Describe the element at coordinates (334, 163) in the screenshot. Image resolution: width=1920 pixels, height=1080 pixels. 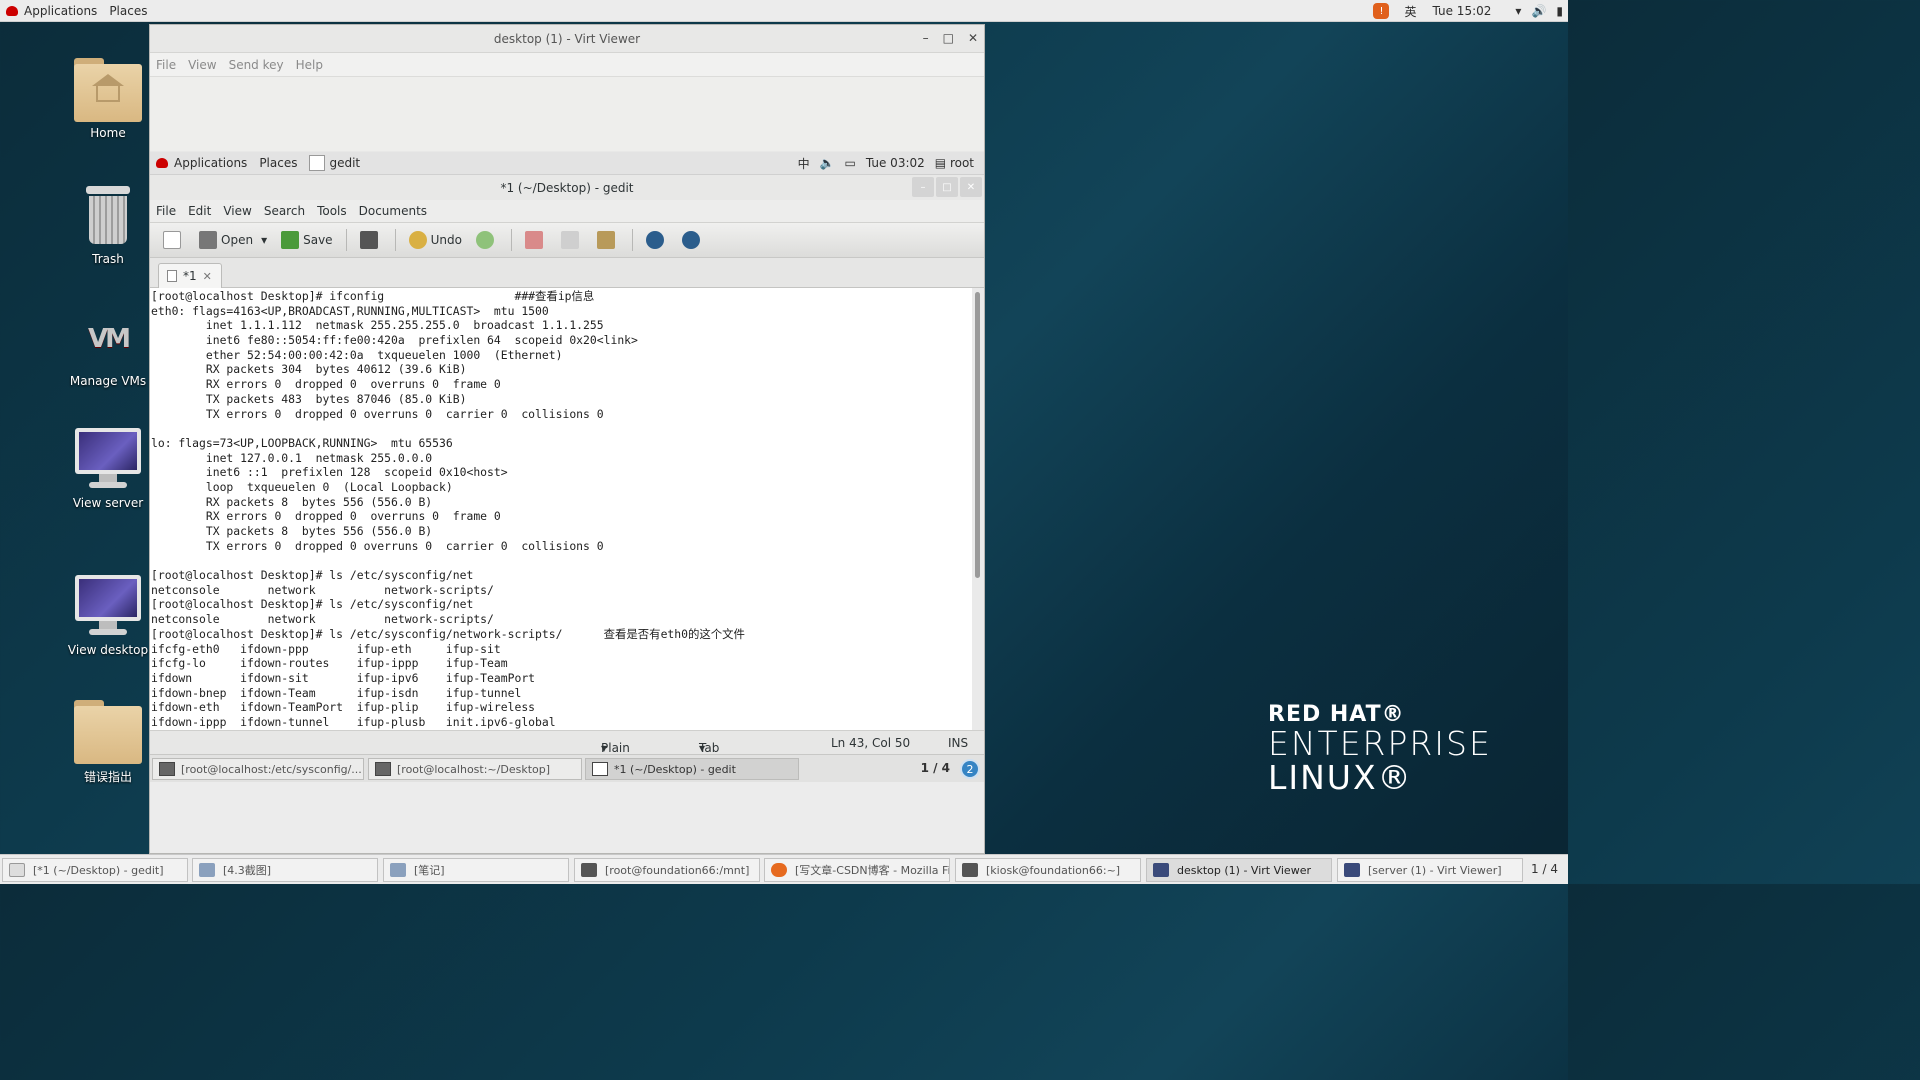
I see `guest-app-menu: gedit` at that location.